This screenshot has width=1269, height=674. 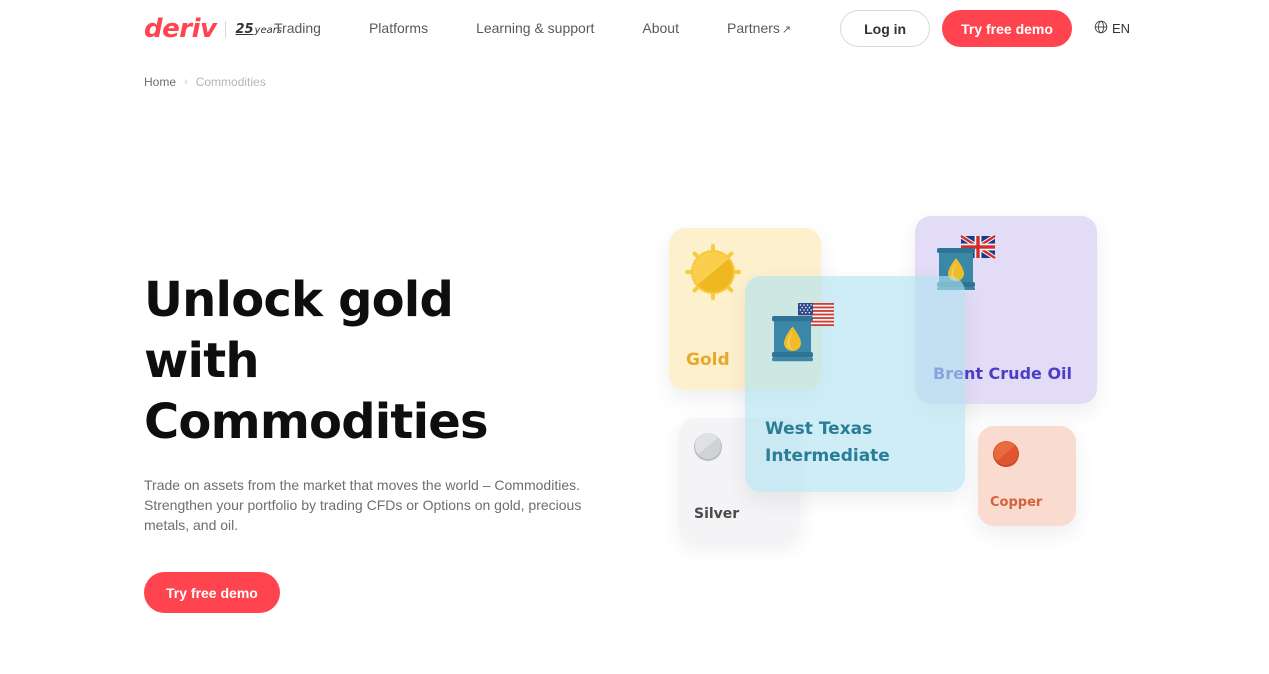 I want to click on try-free-demo-button-hero: Try free demo, so click(x=212, y=592).